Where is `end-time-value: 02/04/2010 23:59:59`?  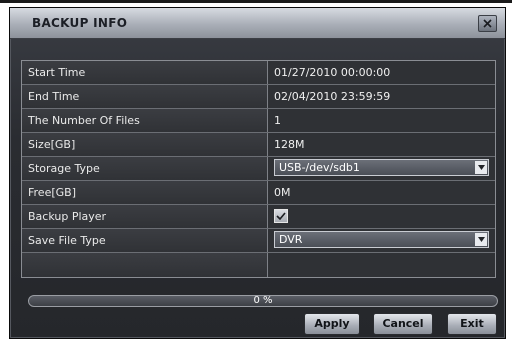
end-time-value: 02/04/2010 23:59:59 is located at coordinates (332, 96).